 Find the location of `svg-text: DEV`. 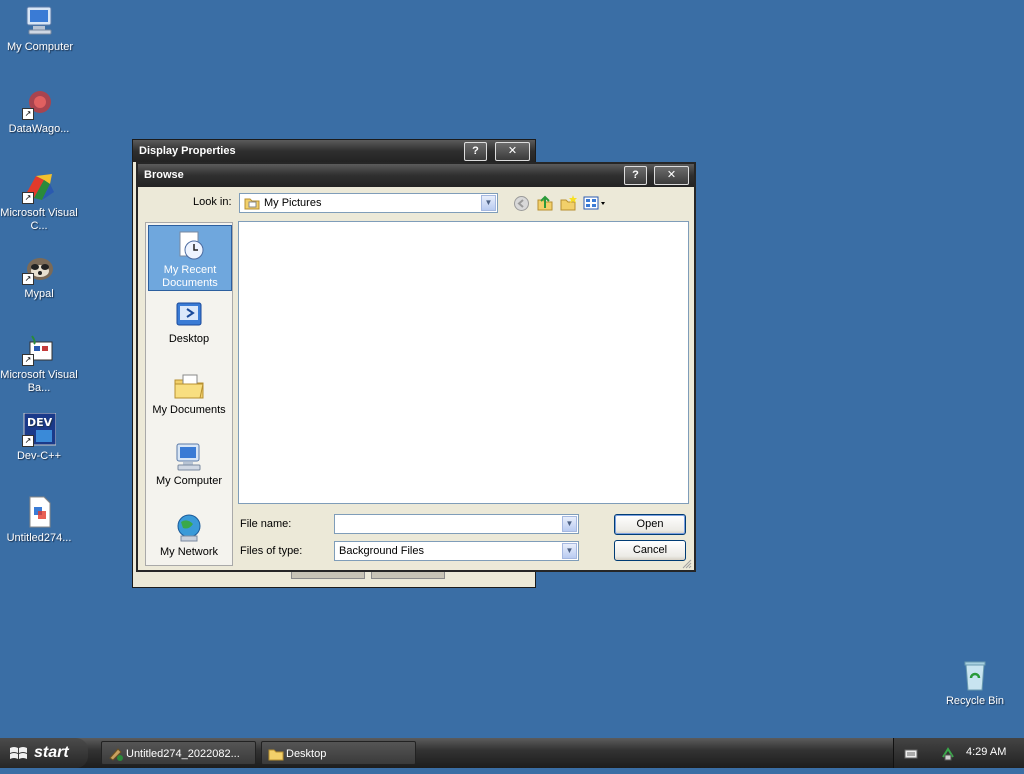

svg-text: DEV is located at coordinates (40, 422).